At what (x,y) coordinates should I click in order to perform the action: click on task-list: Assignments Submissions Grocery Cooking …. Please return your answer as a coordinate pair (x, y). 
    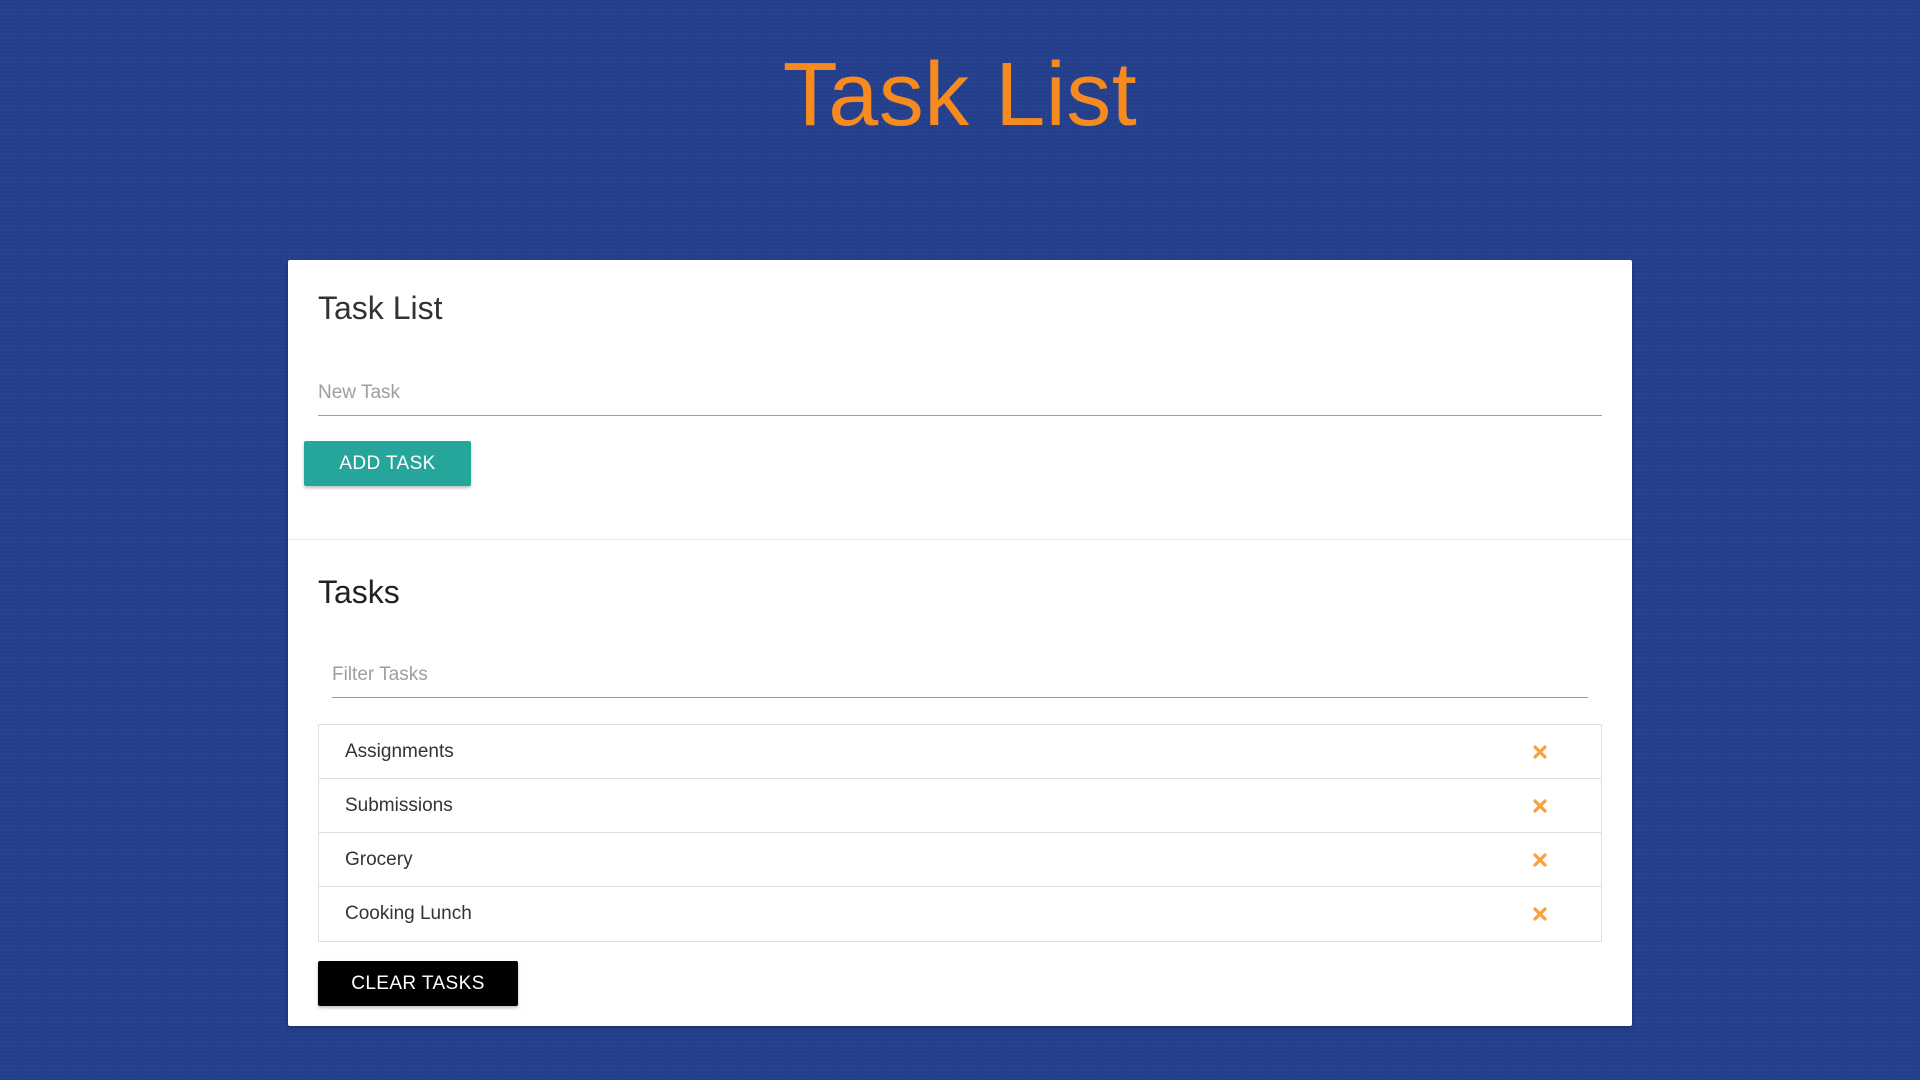
    Looking at the image, I should click on (960, 833).